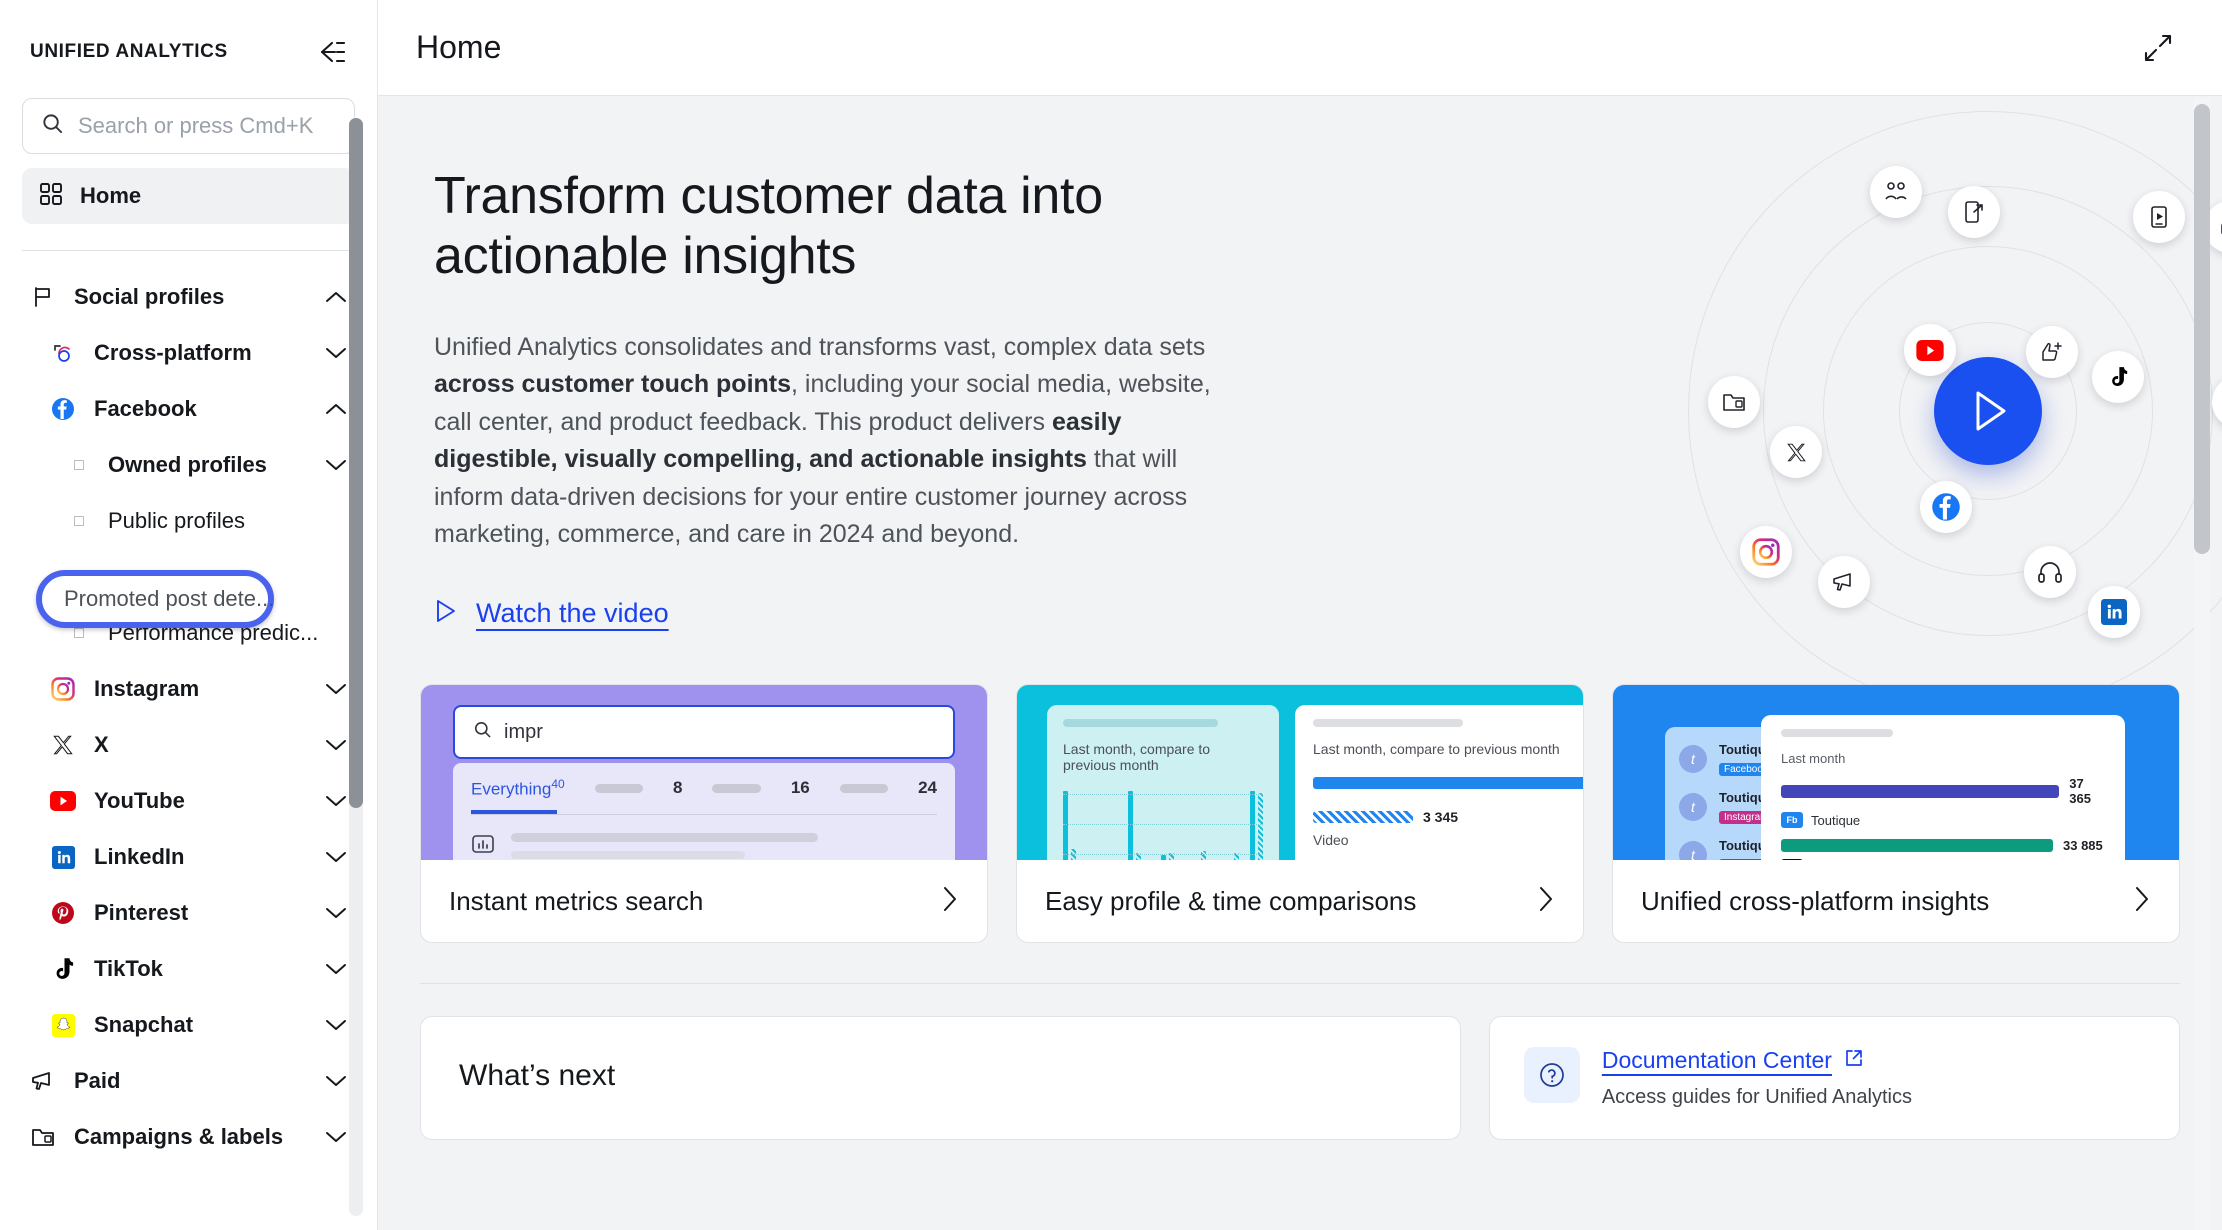 Image resolution: width=2222 pixels, height=1230 pixels. I want to click on card-1-line-primary, so click(664, 838).